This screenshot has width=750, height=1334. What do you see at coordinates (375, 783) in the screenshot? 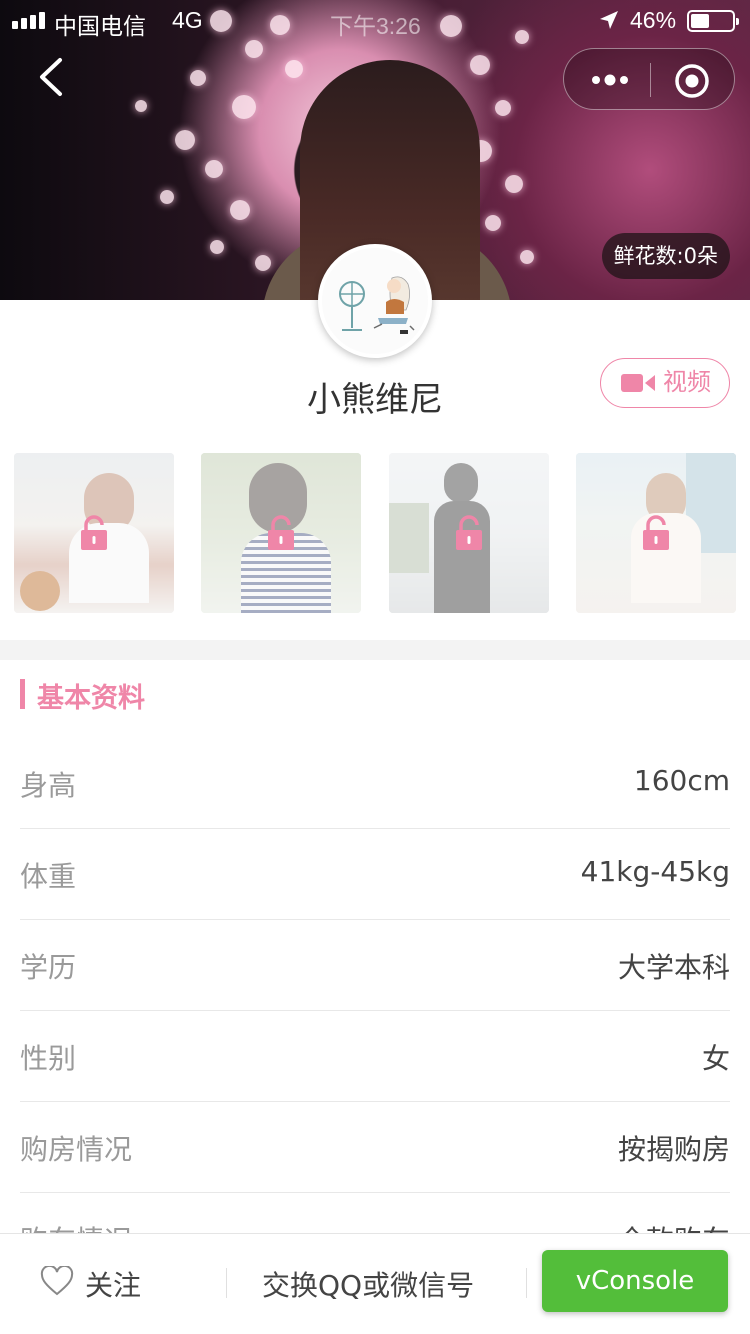
I see `info-row-height: 身高 160cm` at bounding box center [375, 783].